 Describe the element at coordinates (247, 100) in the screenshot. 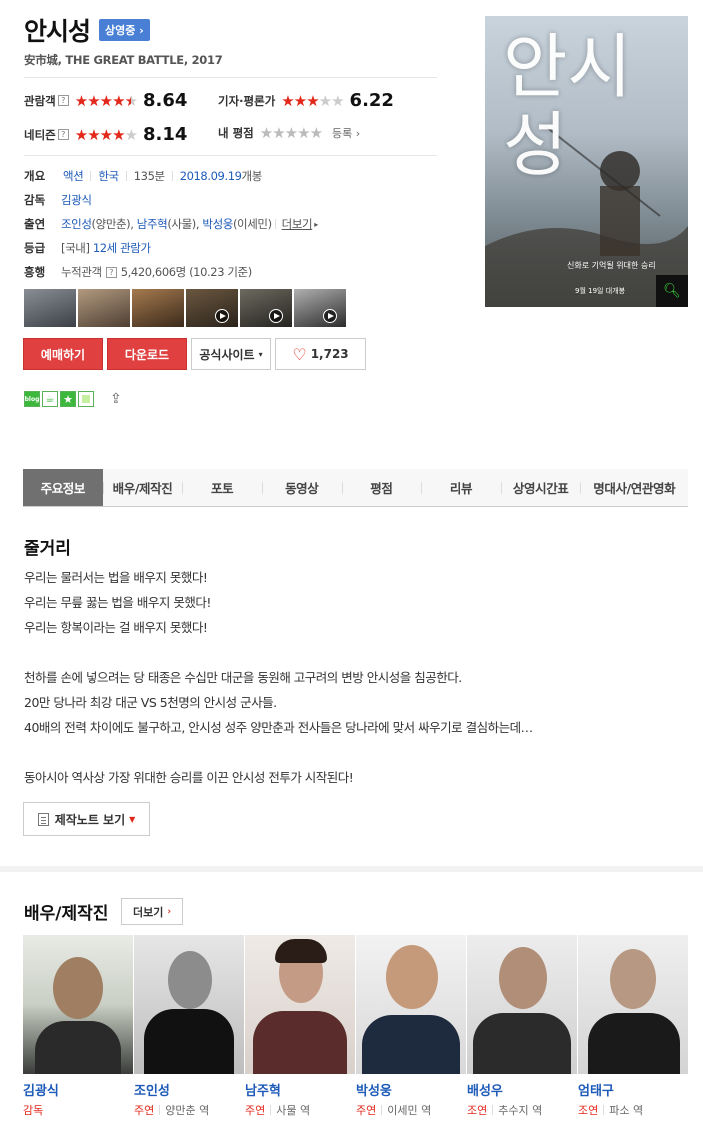

I see `critic-rating-label: 기자·평론가` at that location.